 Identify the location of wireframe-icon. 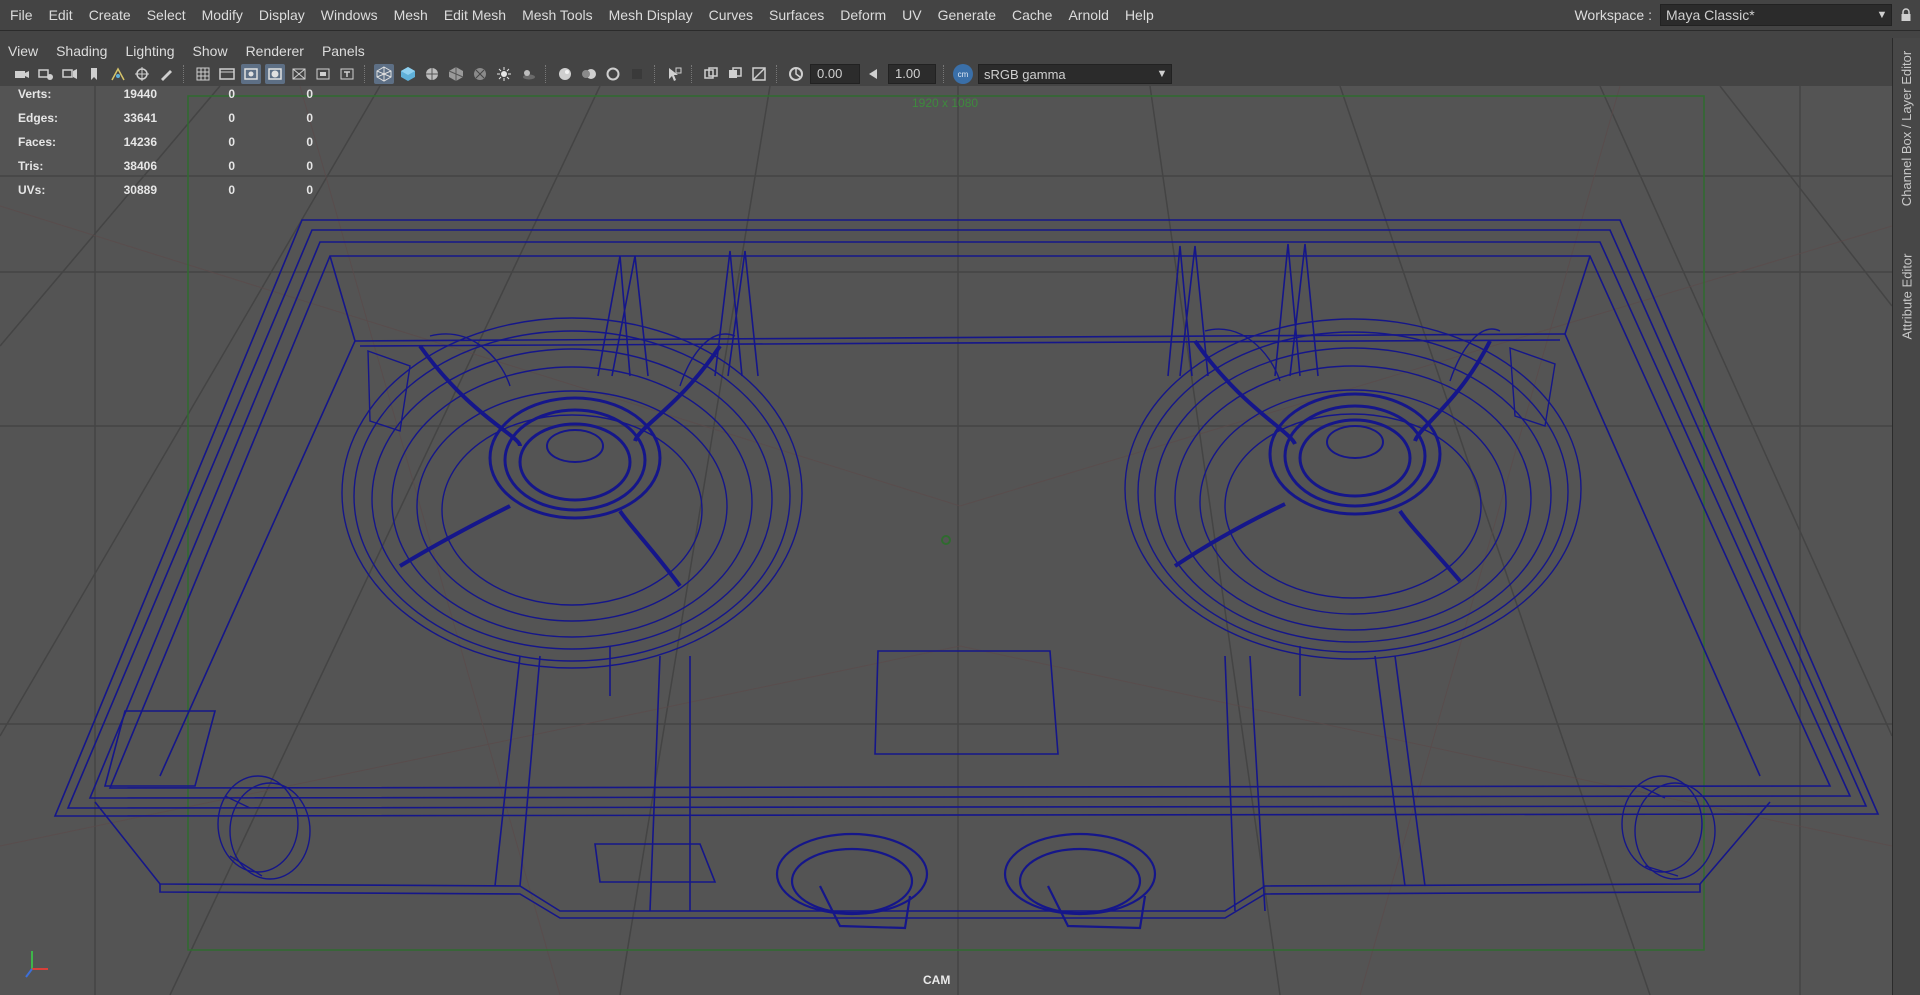
(384, 74).